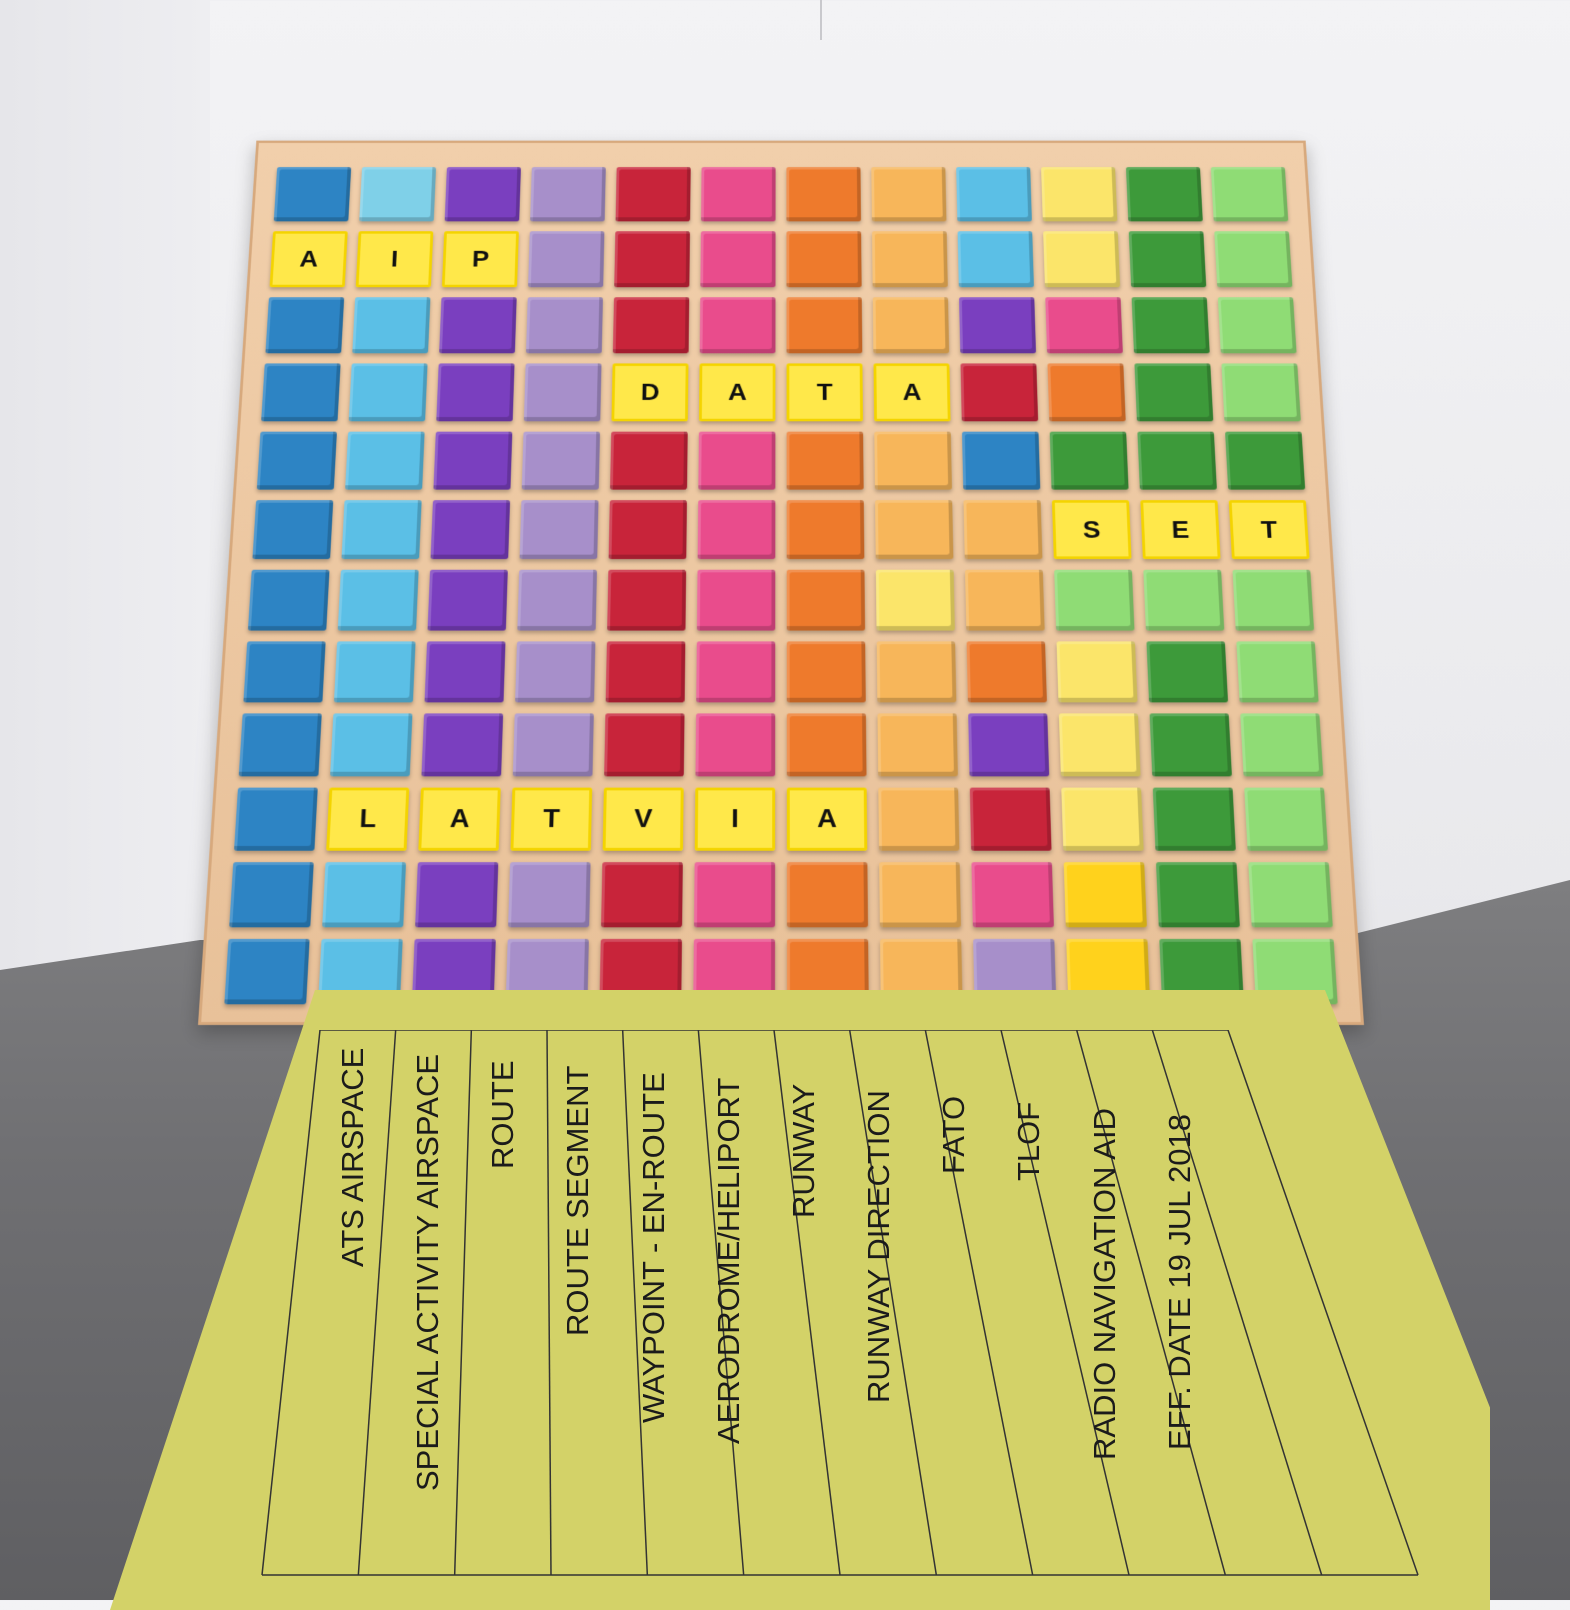  Describe the element at coordinates (735, 819) in the screenshot. I see `letter-tile: I` at that location.